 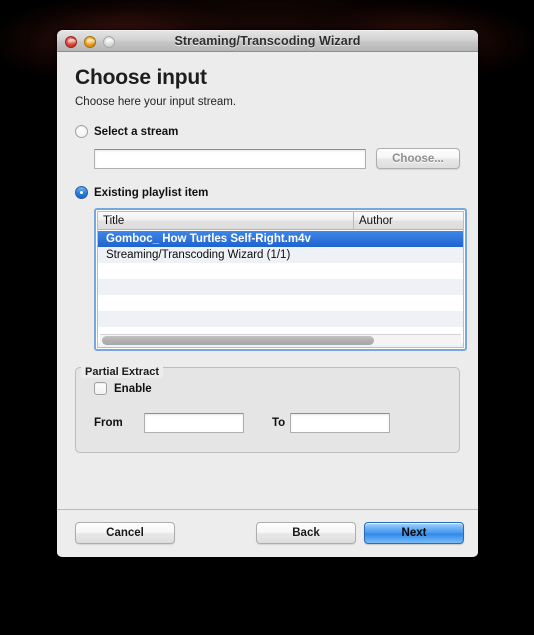 I want to click on partial-extract-box: Enable From To, so click(x=267, y=410).